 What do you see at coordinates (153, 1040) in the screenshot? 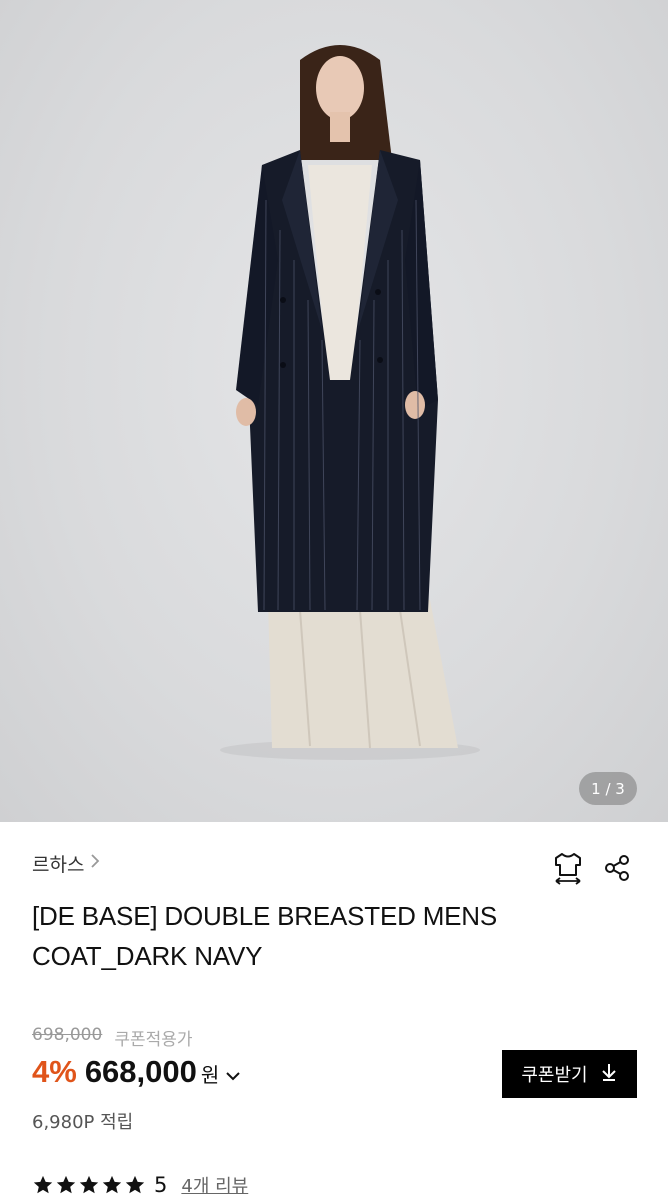
I see `coupon-price-note: 쿠폰적용가` at bounding box center [153, 1040].